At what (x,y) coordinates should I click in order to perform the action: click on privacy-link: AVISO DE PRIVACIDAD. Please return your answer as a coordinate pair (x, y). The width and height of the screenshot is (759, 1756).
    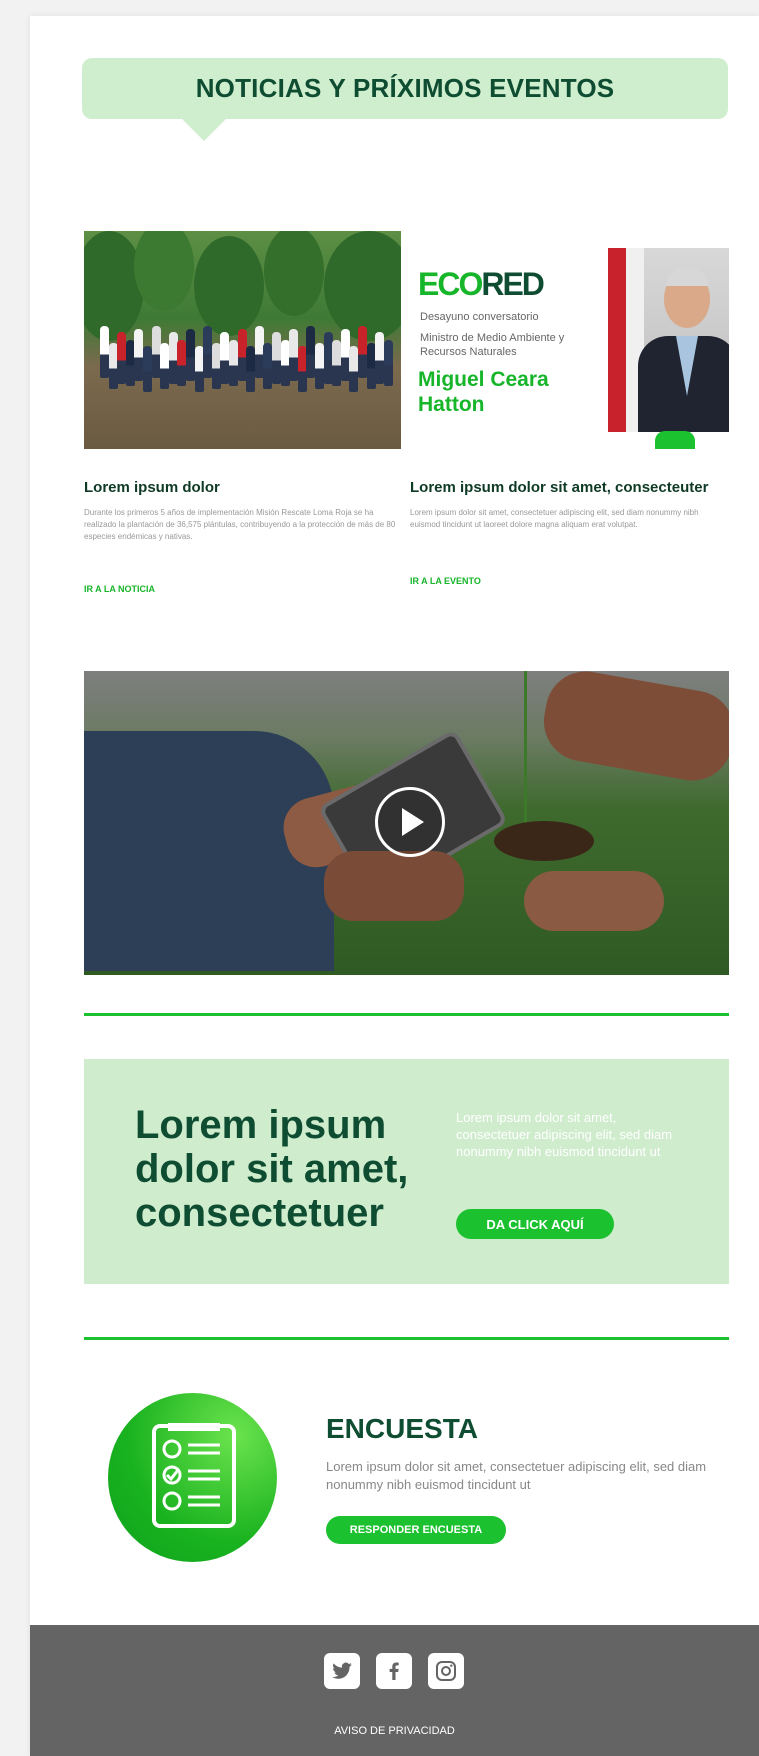
    Looking at the image, I should click on (394, 1731).